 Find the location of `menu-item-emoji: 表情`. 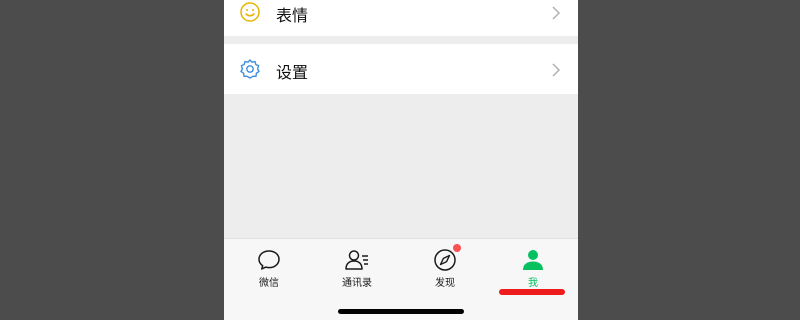

menu-item-emoji: 表情 is located at coordinates (401, 18).